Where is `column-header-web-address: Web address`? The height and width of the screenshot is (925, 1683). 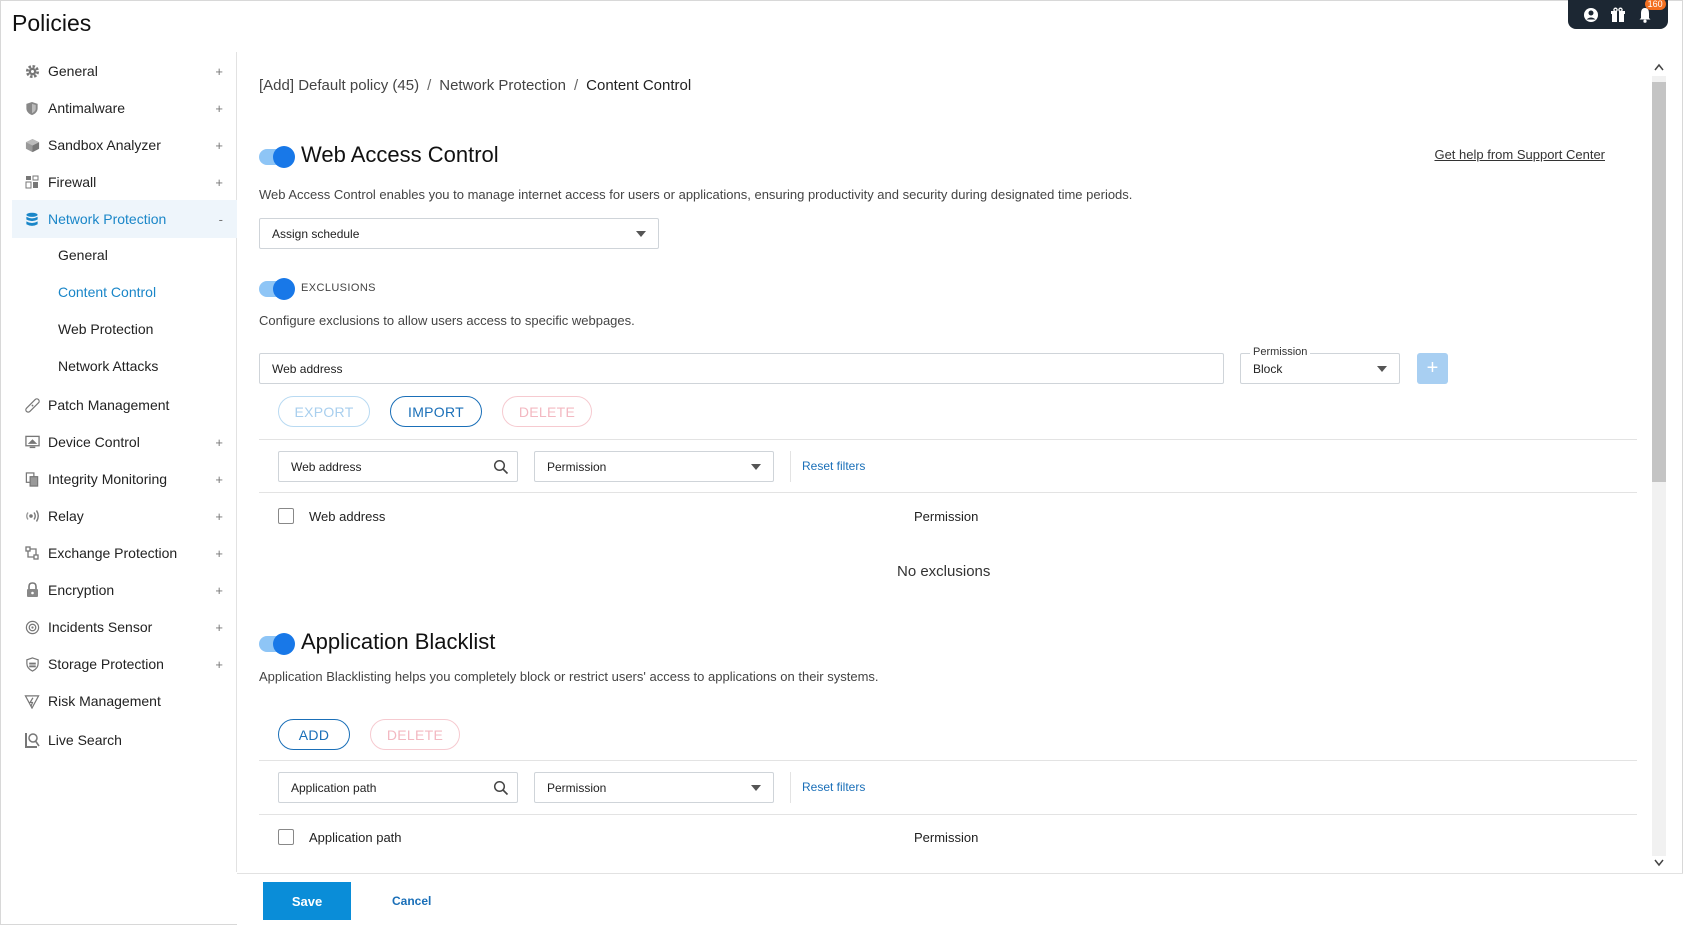
column-header-web-address: Web address is located at coordinates (347, 516).